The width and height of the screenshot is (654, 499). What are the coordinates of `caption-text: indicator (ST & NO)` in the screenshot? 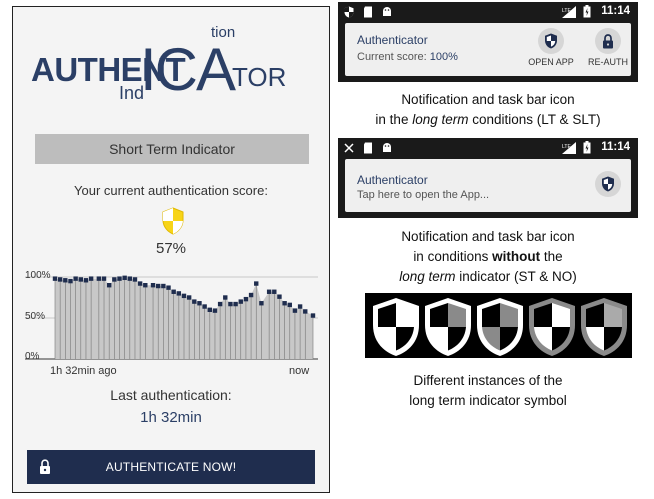 It's located at (518, 276).